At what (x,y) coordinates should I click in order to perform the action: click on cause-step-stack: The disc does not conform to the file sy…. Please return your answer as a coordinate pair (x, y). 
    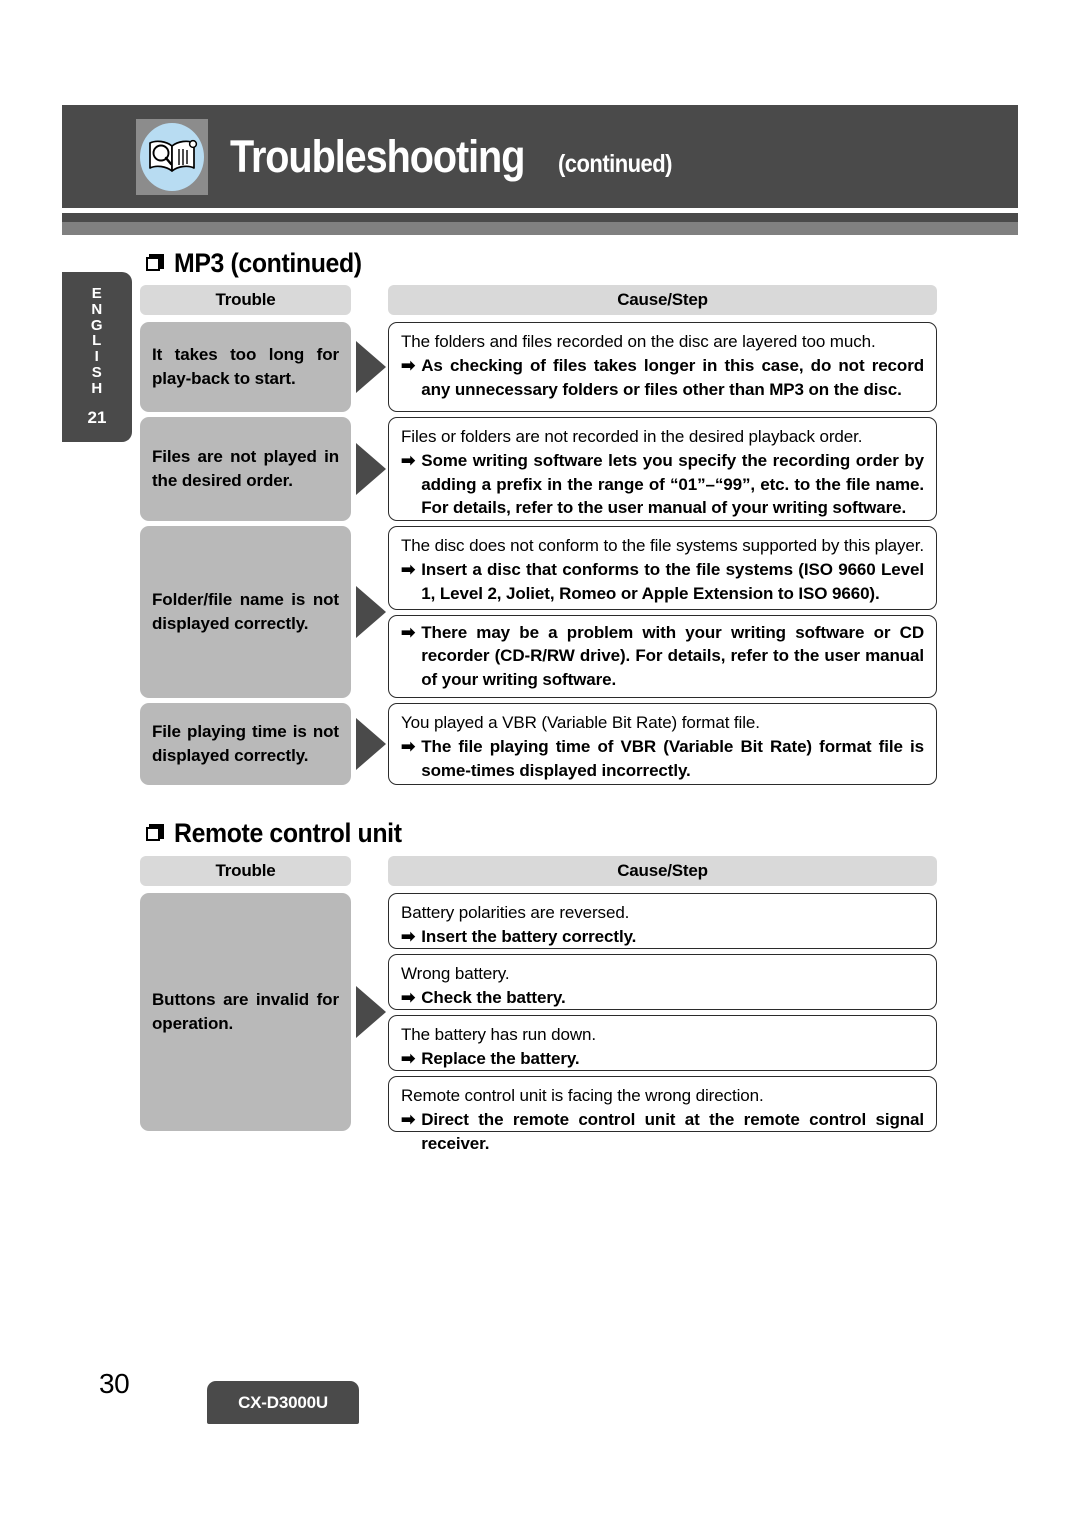
    Looking at the image, I should click on (662, 612).